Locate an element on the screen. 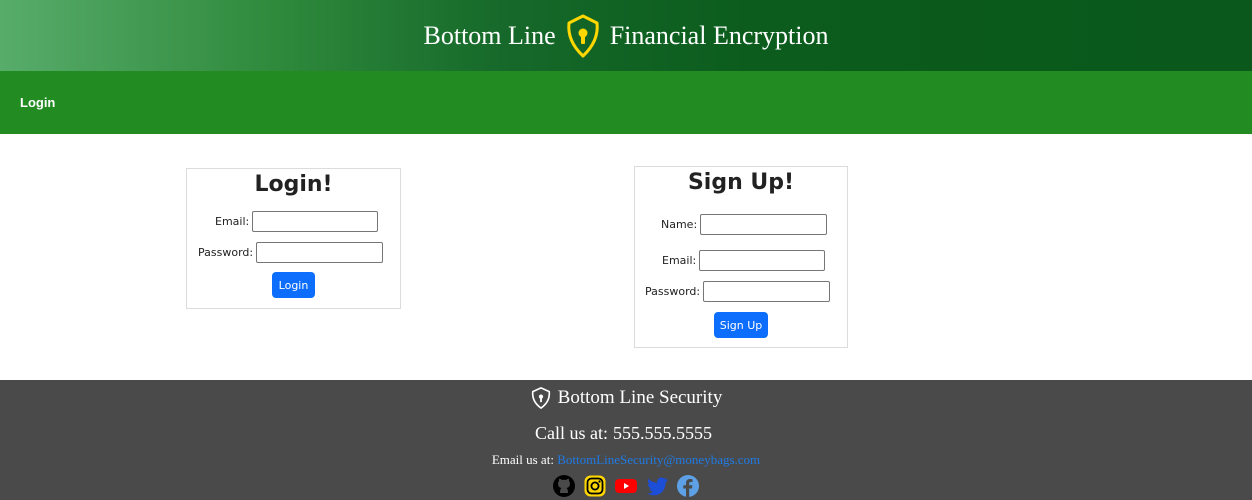  banner-title: Bottom Line Financial Encryption is located at coordinates (626, 36).